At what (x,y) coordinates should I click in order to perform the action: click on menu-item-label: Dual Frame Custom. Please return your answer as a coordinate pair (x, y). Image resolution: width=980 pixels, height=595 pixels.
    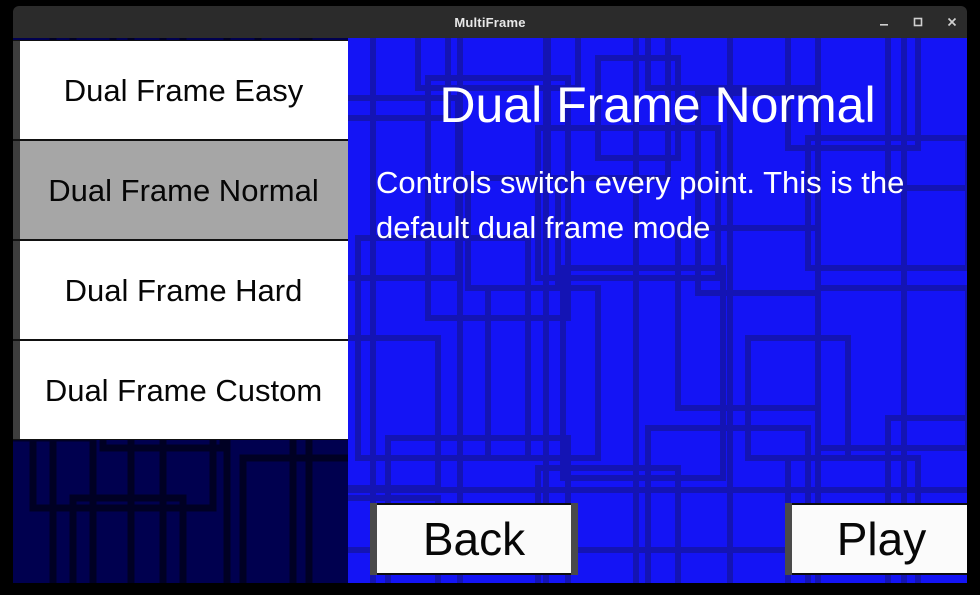
    Looking at the image, I should click on (183, 390).